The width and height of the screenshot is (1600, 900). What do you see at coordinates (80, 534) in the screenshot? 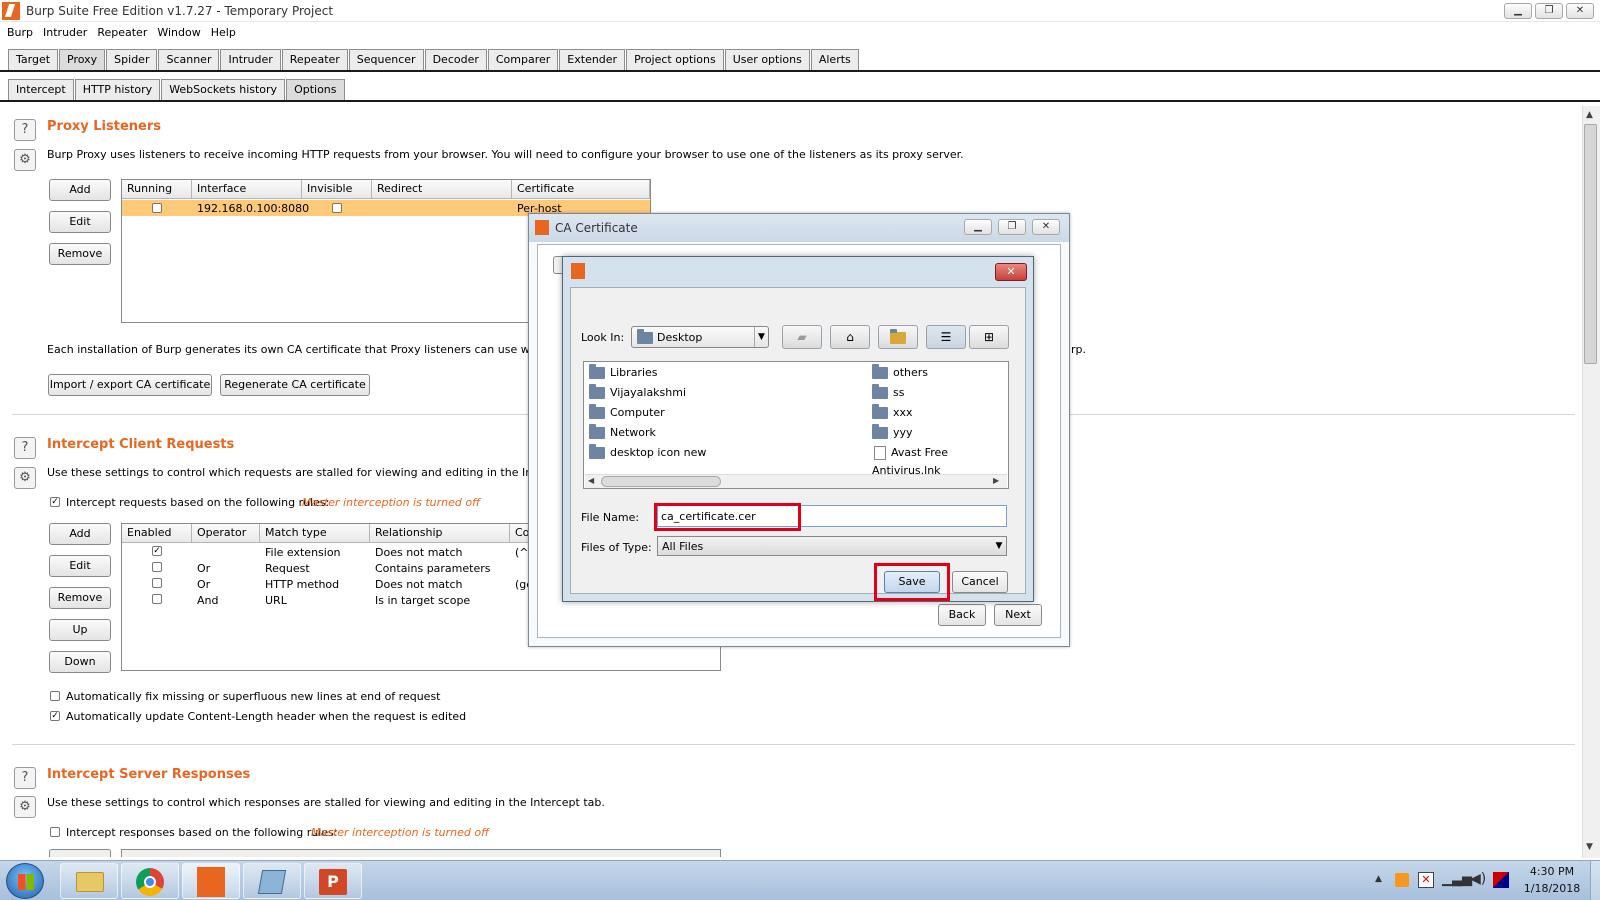
I see `rule-add-button: Add` at bounding box center [80, 534].